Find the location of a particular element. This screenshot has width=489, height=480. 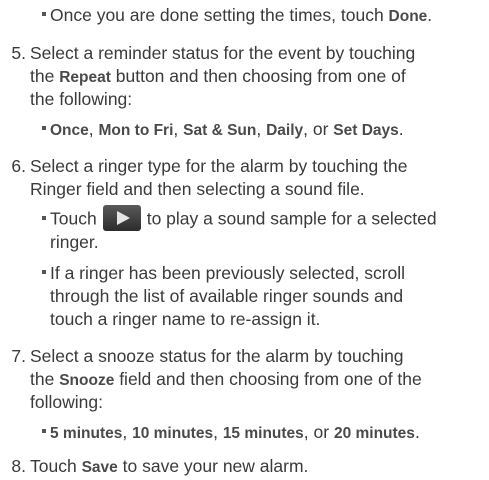

step5-line3: the following: is located at coordinates (81, 99).